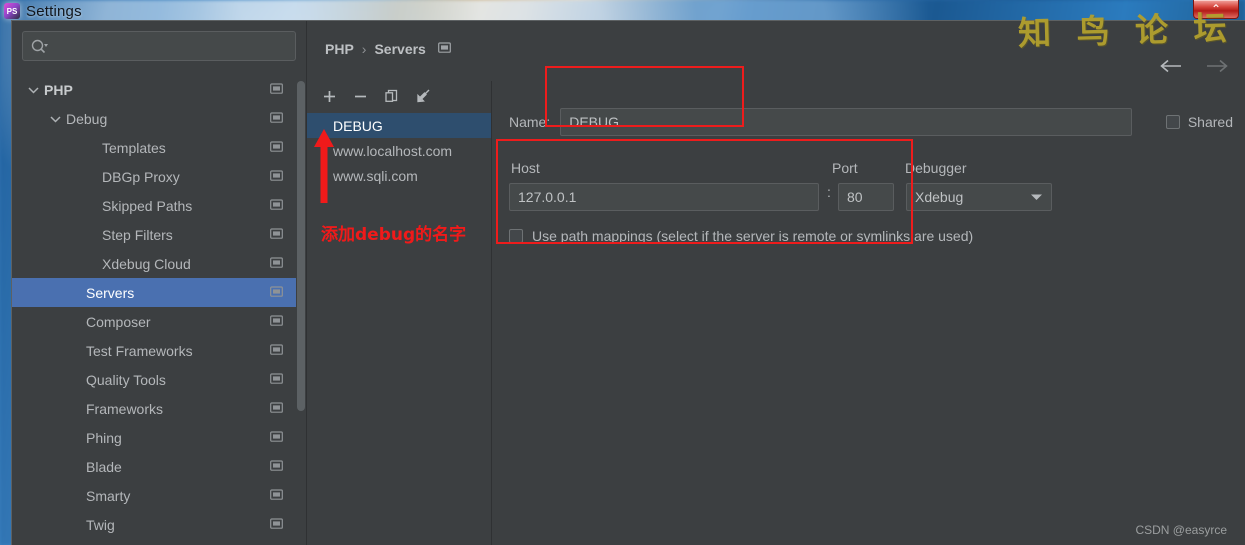 This screenshot has width=1245, height=545. I want to click on shared-checkbox-row: Shared, so click(1199, 122).